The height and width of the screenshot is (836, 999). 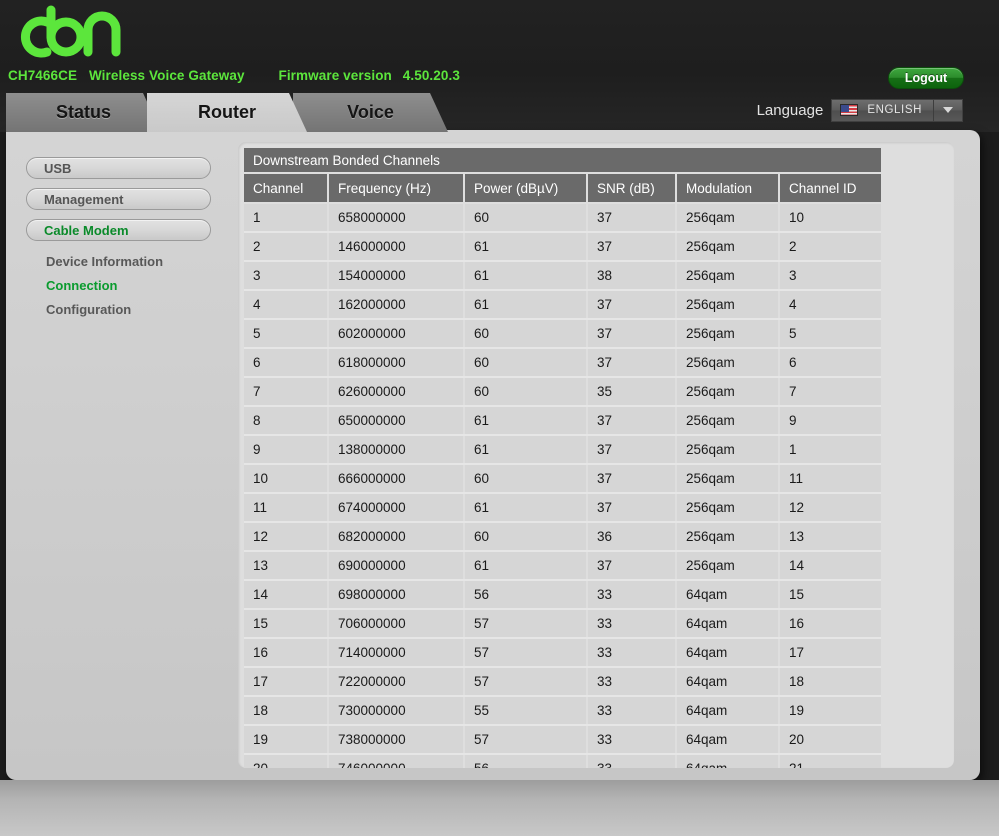 What do you see at coordinates (118, 199) in the screenshot?
I see `sidebar-item-management: Management` at bounding box center [118, 199].